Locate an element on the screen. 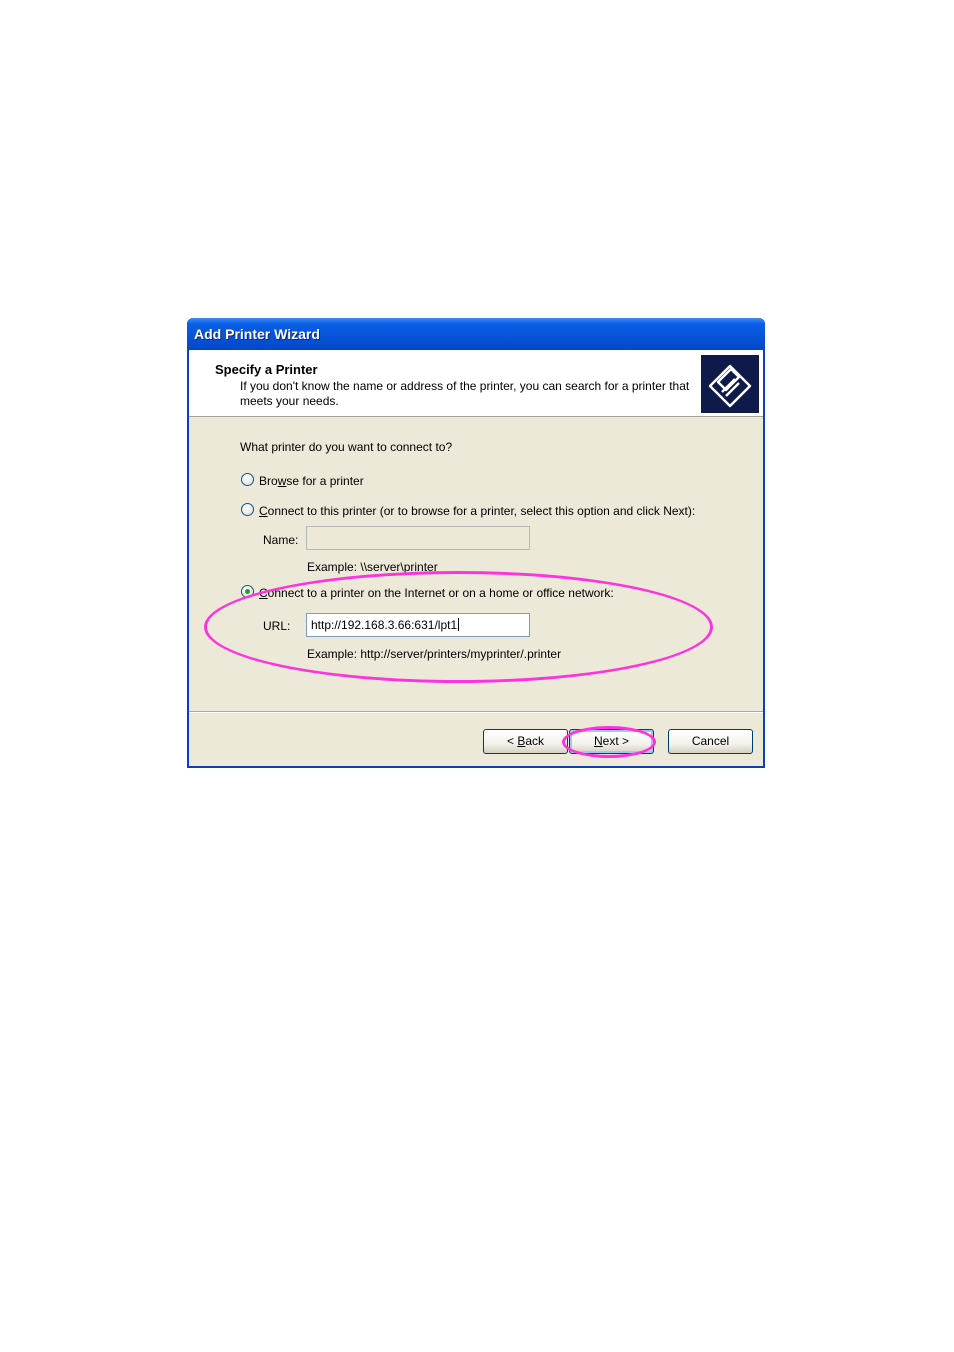 The height and width of the screenshot is (1352, 954). browse-option-label: Browse for a printer is located at coordinates (311, 481).